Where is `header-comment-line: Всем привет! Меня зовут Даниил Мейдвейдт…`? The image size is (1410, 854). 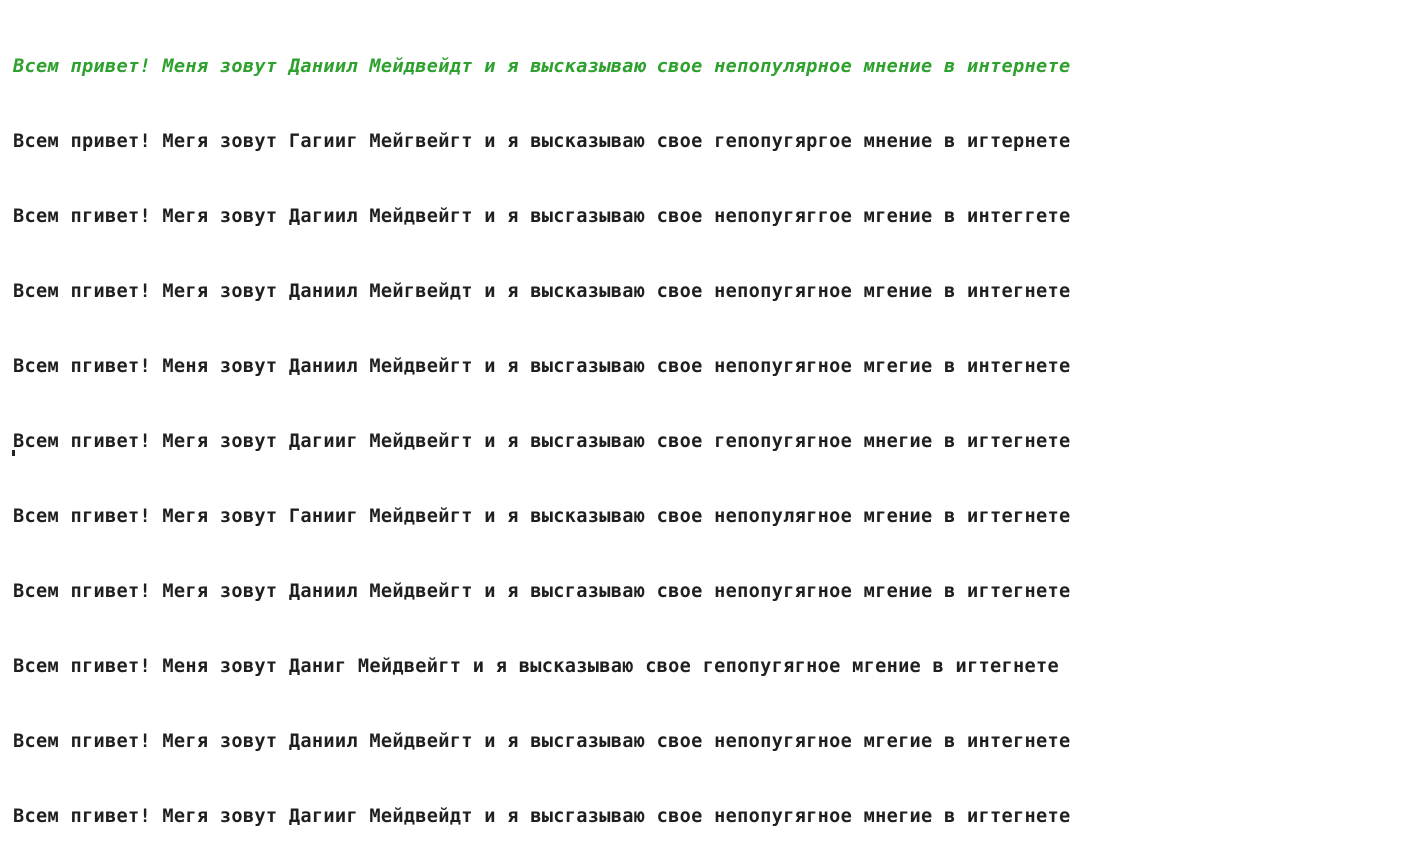 header-comment-line: Всем привет! Меня зовут Даниил Мейдвейдт… is located at coordinates (542, 66).